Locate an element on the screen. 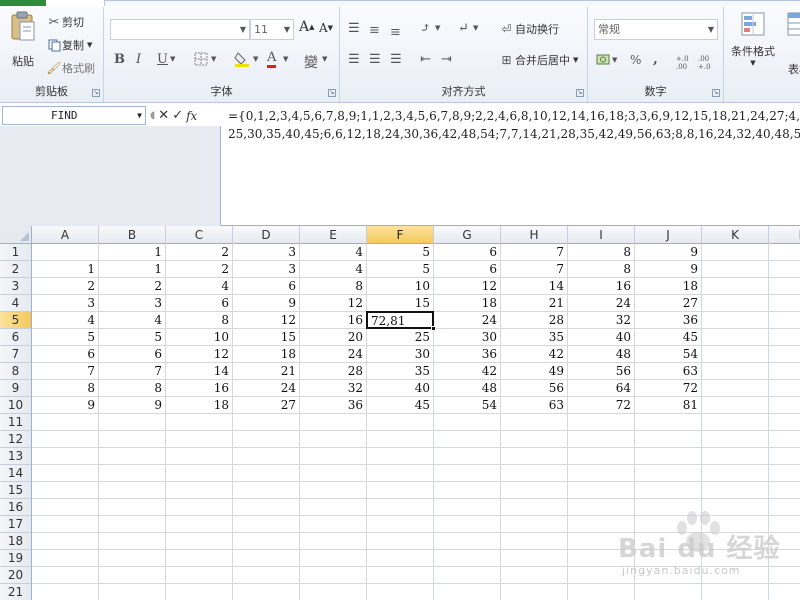 The image size is (800, 600). dialog-launcher-icon: ↘ is located at coordinates (580, 93).